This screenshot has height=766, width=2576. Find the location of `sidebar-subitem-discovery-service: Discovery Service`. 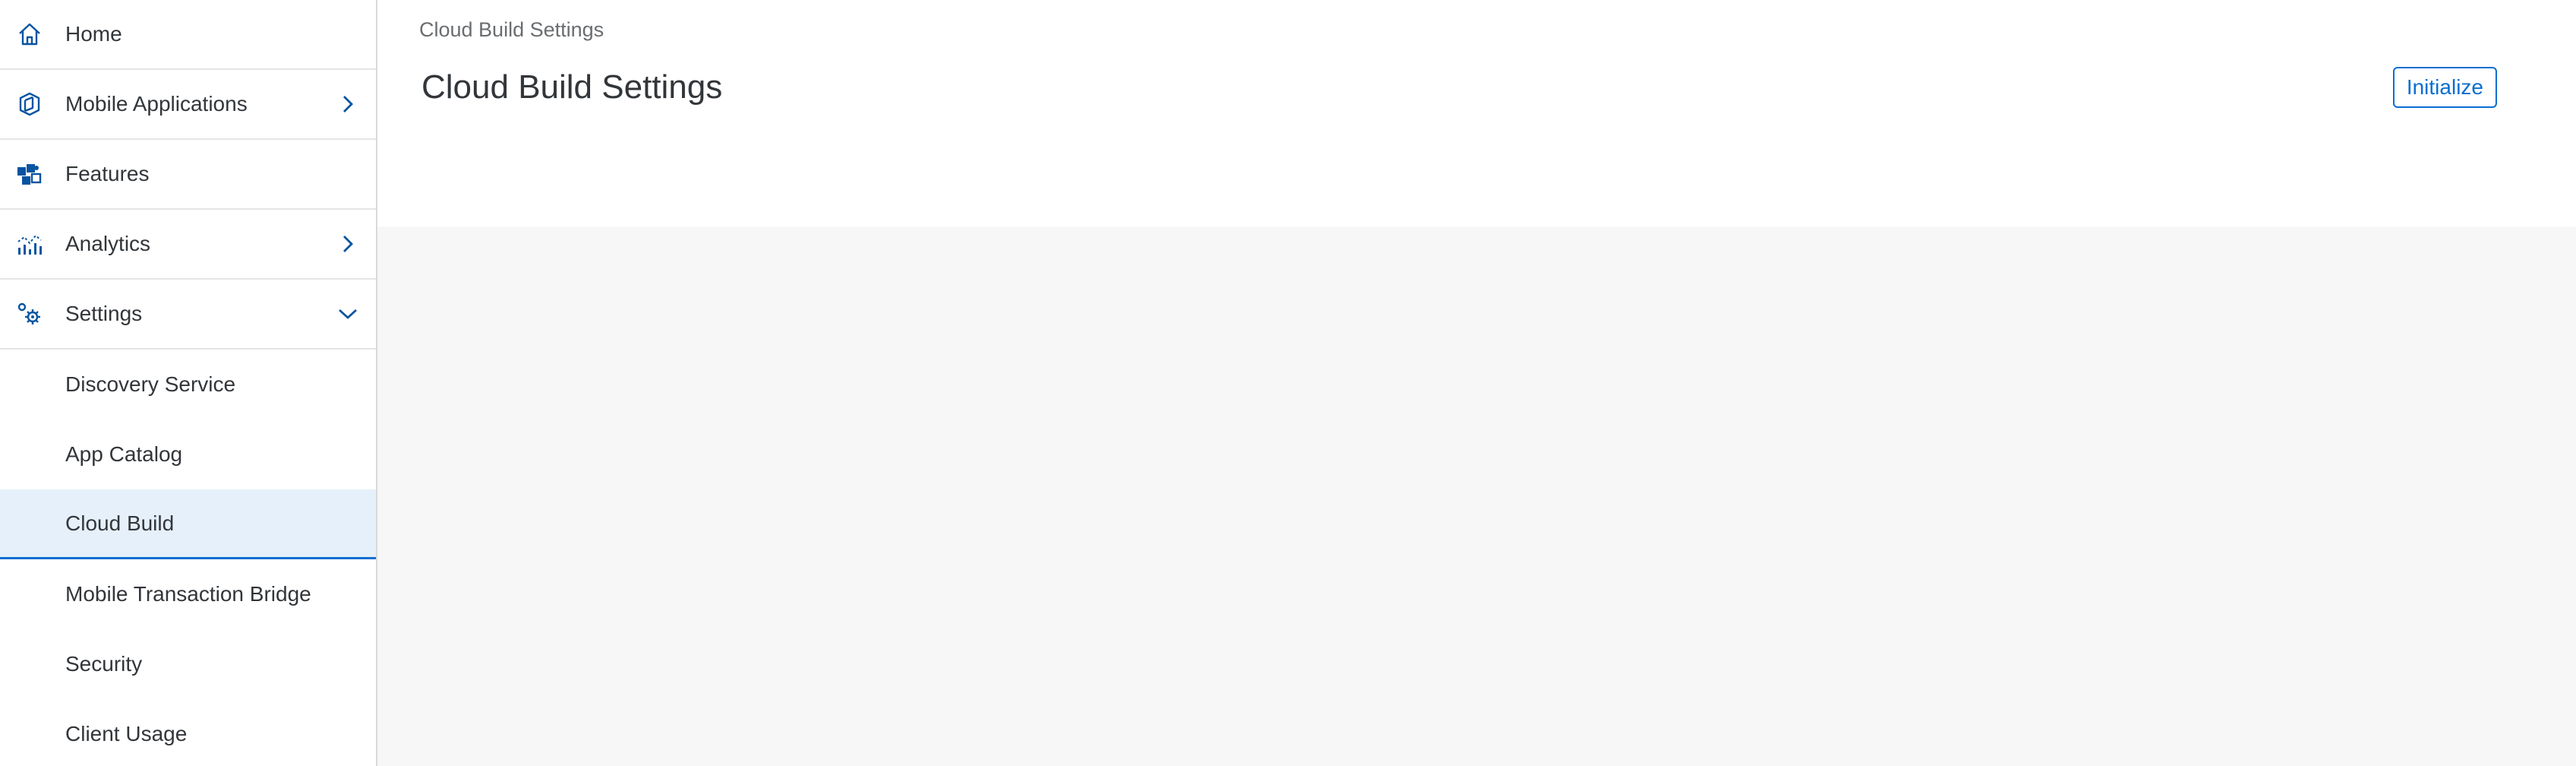

sidebar-subitem-discovery-service: Discovery Service is located at coordinates (188, 384).